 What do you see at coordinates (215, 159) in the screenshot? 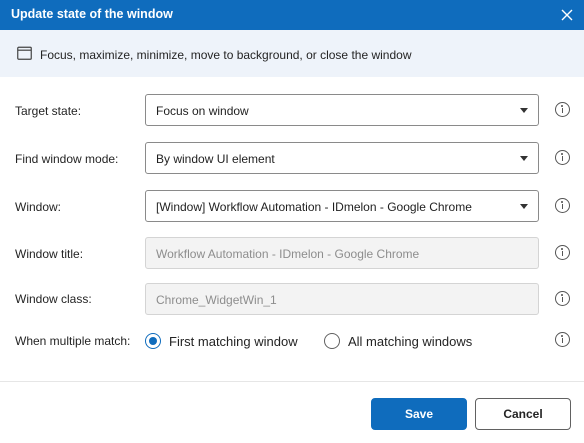
I see `find-window-mode-value: By window UI element` at bounding box center [215, 159].